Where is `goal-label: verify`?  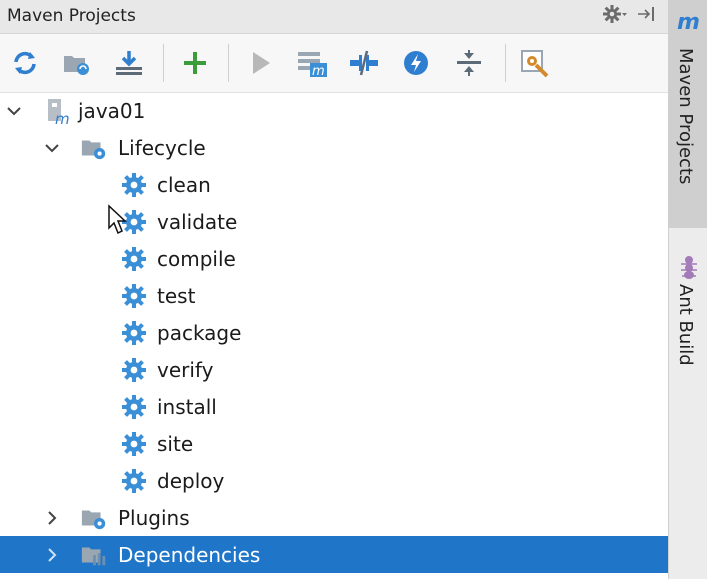
goal-label: verify is located at coordinates (185, 369).